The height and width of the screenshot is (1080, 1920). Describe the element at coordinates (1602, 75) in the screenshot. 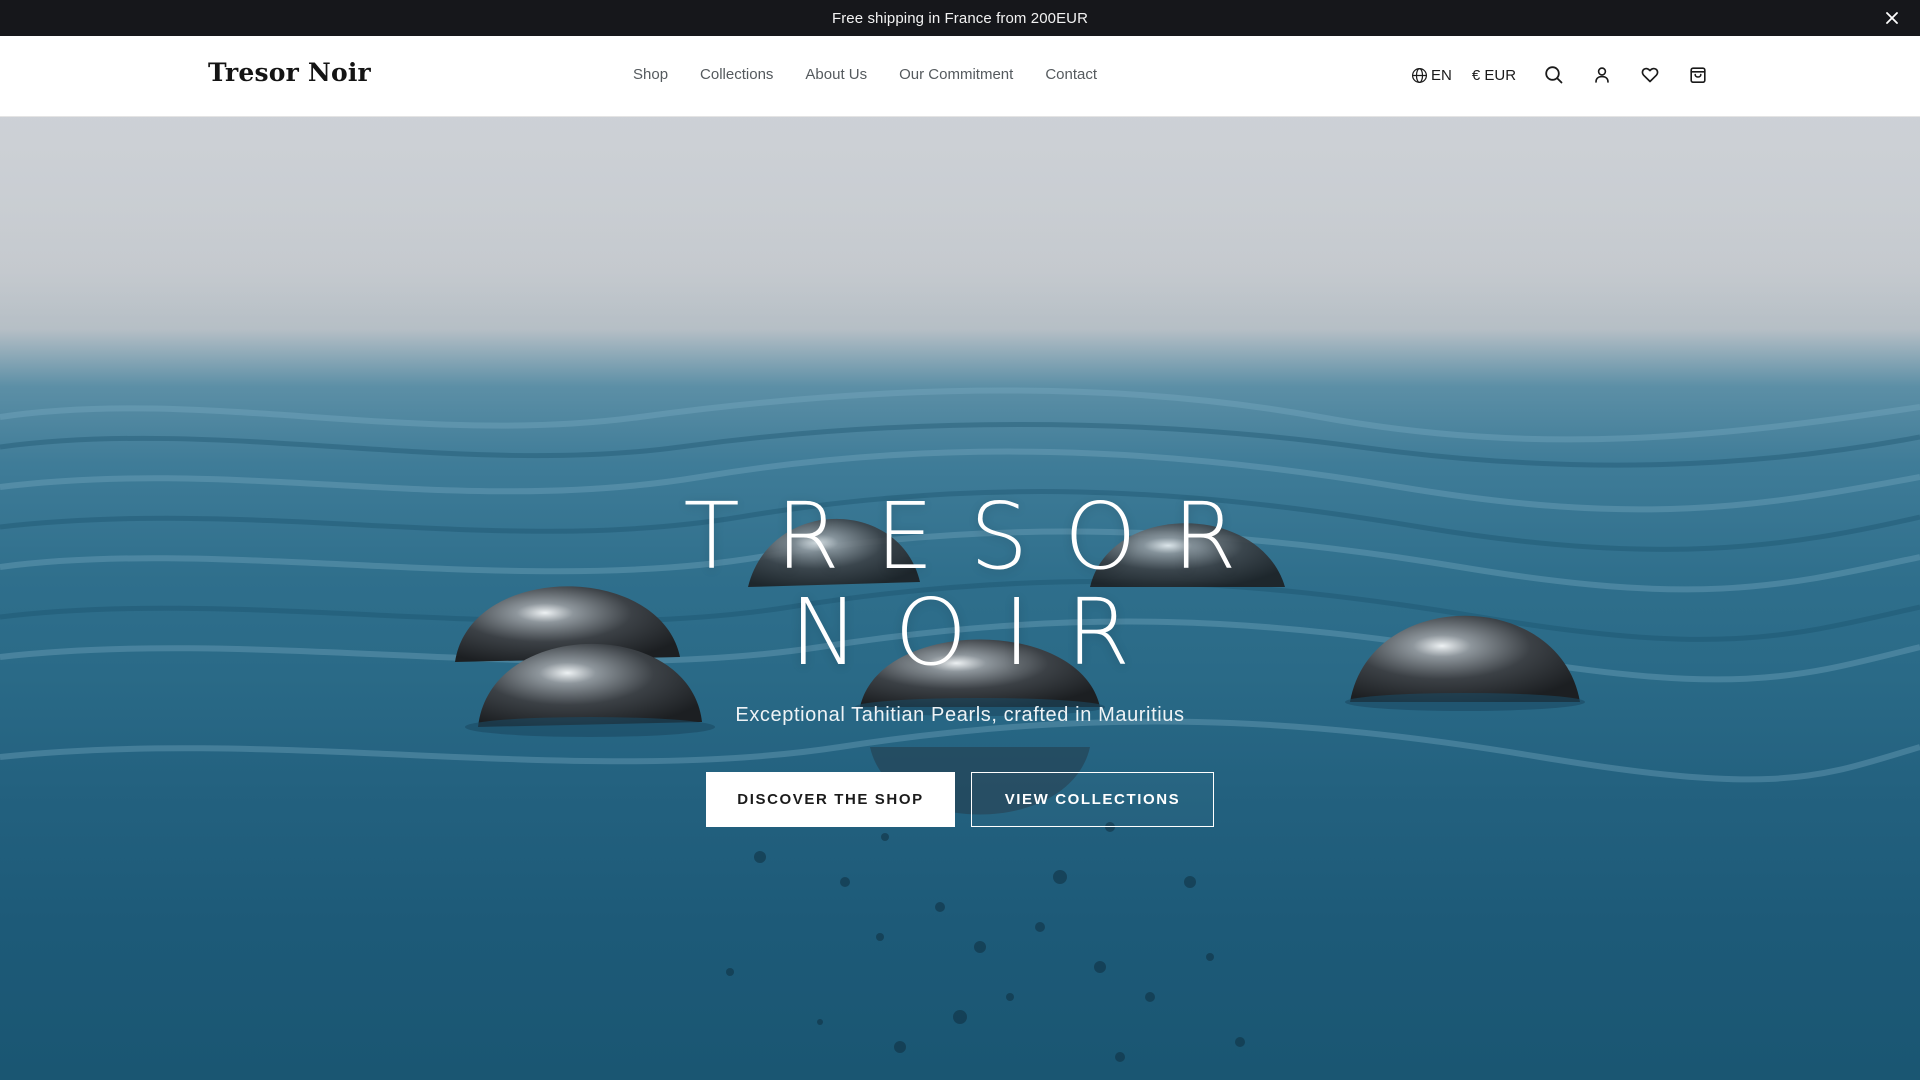

I see `user-icon` at that location.